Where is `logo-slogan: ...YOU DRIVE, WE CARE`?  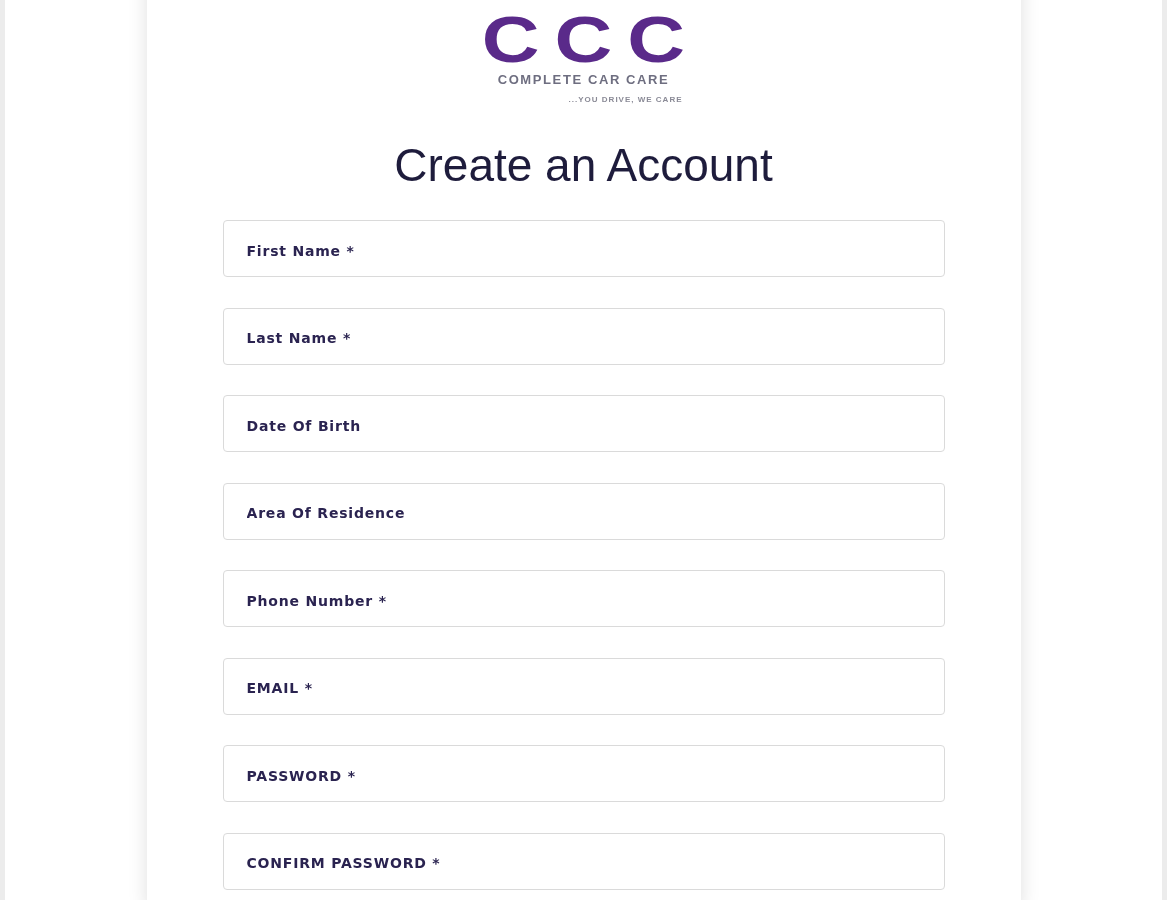
logo-slogan: ...YOU DRIVE, WE CARE is located at coordinates (625, 100).